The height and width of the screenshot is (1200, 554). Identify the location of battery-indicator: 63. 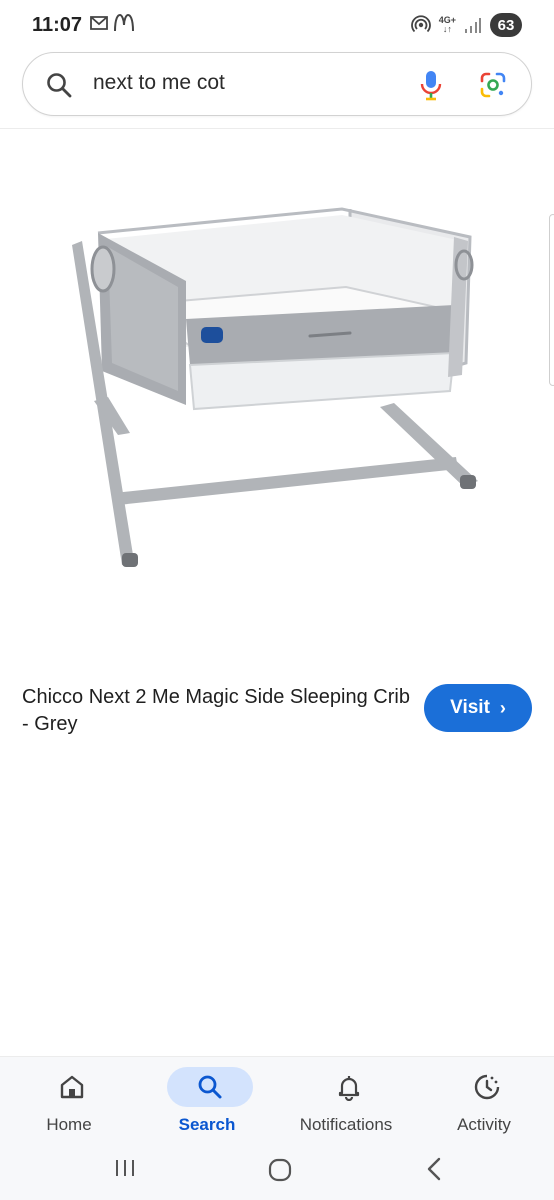
(506, 25).